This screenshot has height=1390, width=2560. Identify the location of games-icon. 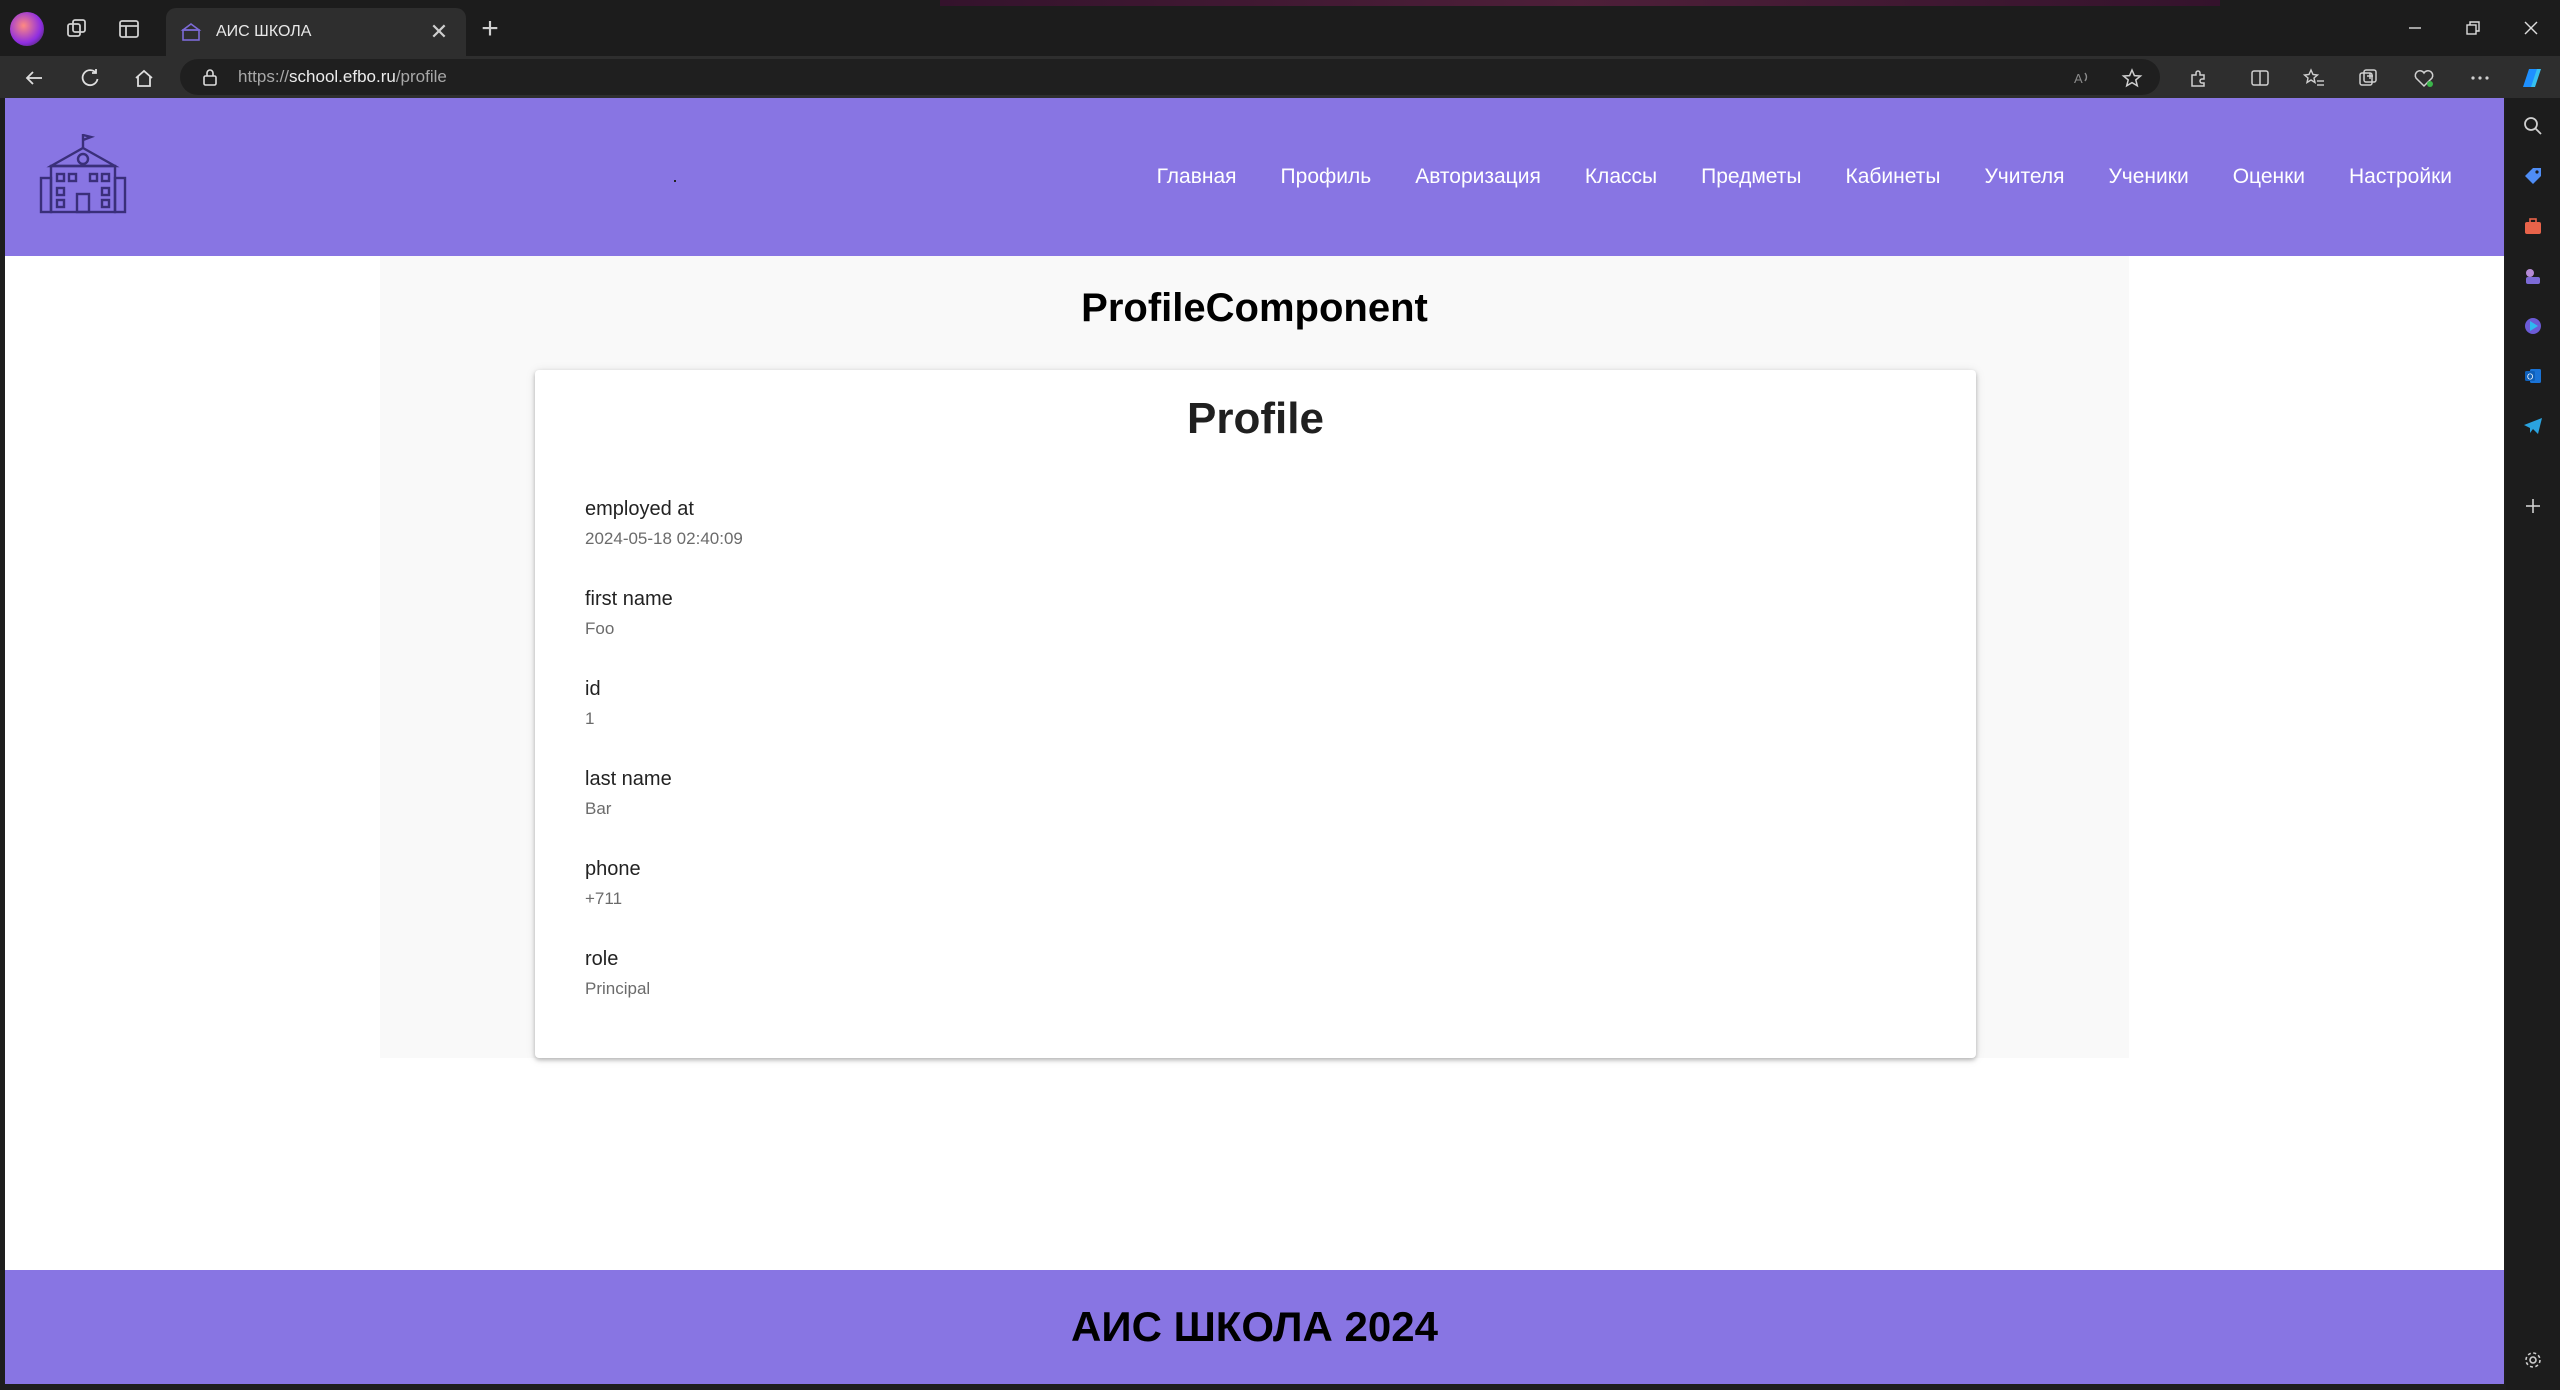
(2533, 276).